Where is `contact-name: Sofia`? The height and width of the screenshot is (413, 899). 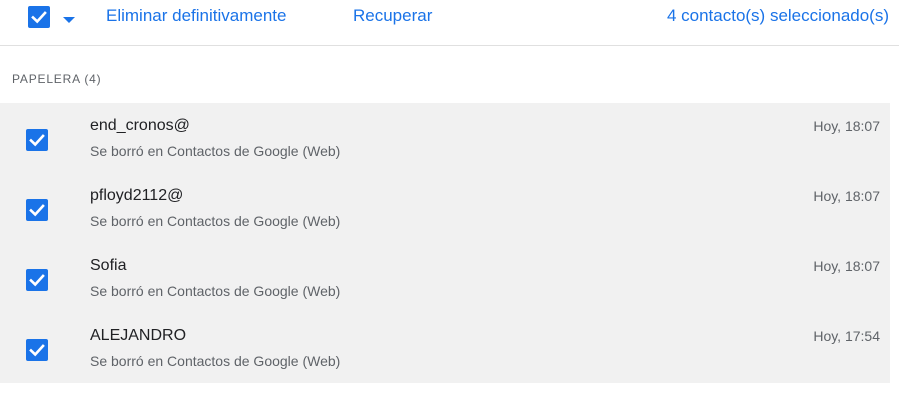 contact-name: Sofia is located at coordinates (108, 265).